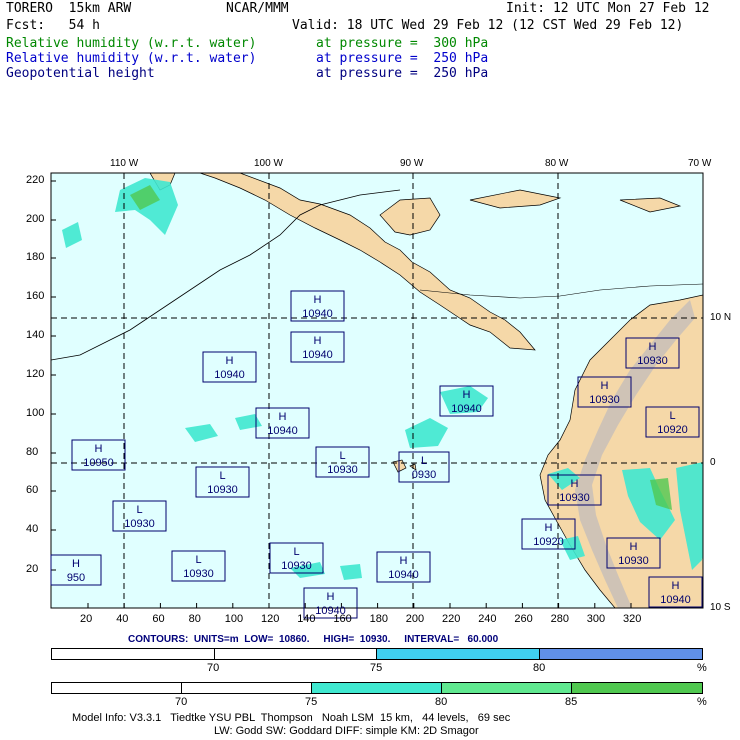 This screenshot has width=740, height=740. What do you see at coordinates (571, 702) in the screenshot?
I see `colorbar2-label-85: 85` at bounding box center [571, 702].